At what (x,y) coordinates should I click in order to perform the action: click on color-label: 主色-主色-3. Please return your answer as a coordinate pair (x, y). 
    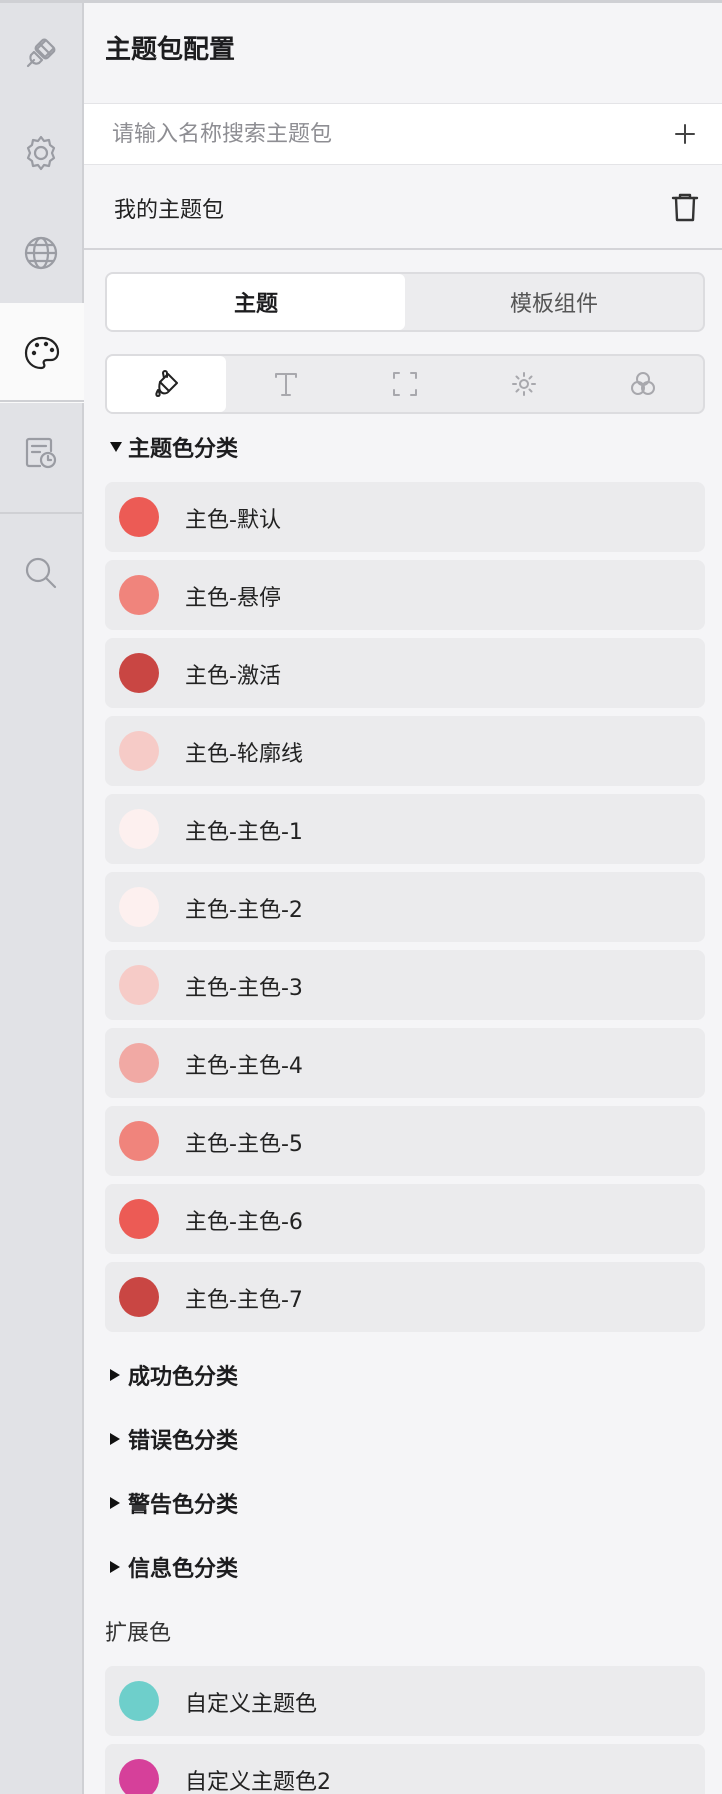
    Looking at the image, I should click on (244, 988).